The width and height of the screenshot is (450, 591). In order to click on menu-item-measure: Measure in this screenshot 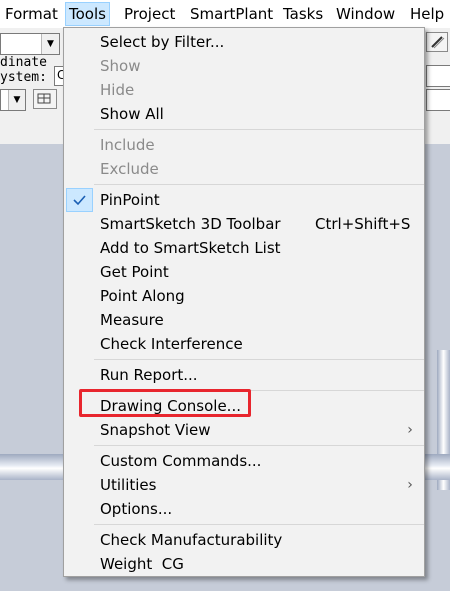, I will do `click(244, 320)`.